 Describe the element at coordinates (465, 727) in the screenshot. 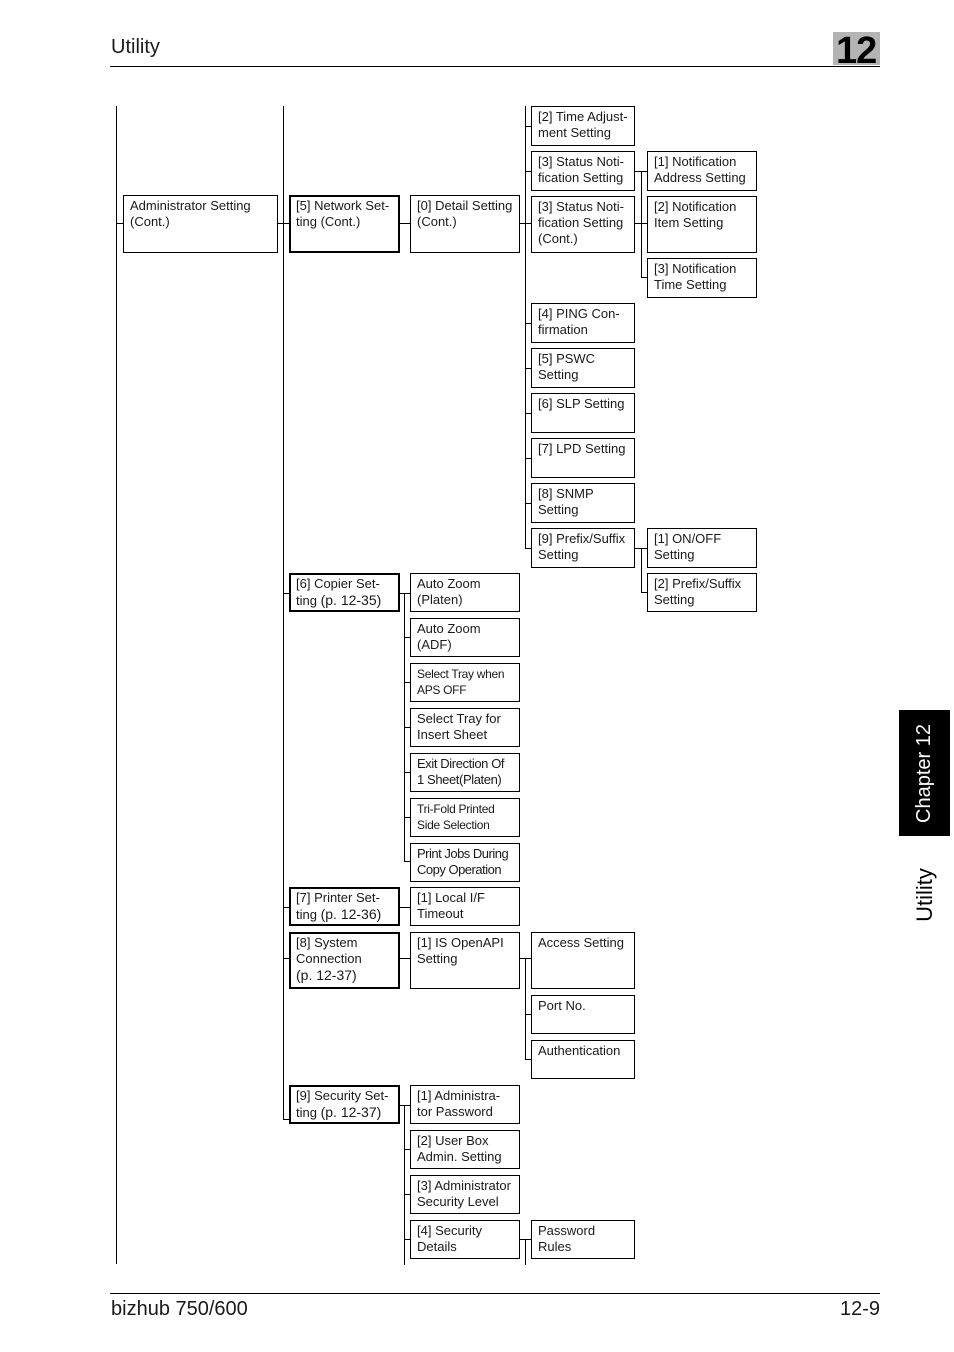

I see `node-copier-item: Select Tray for Insert Sheet` at that location.